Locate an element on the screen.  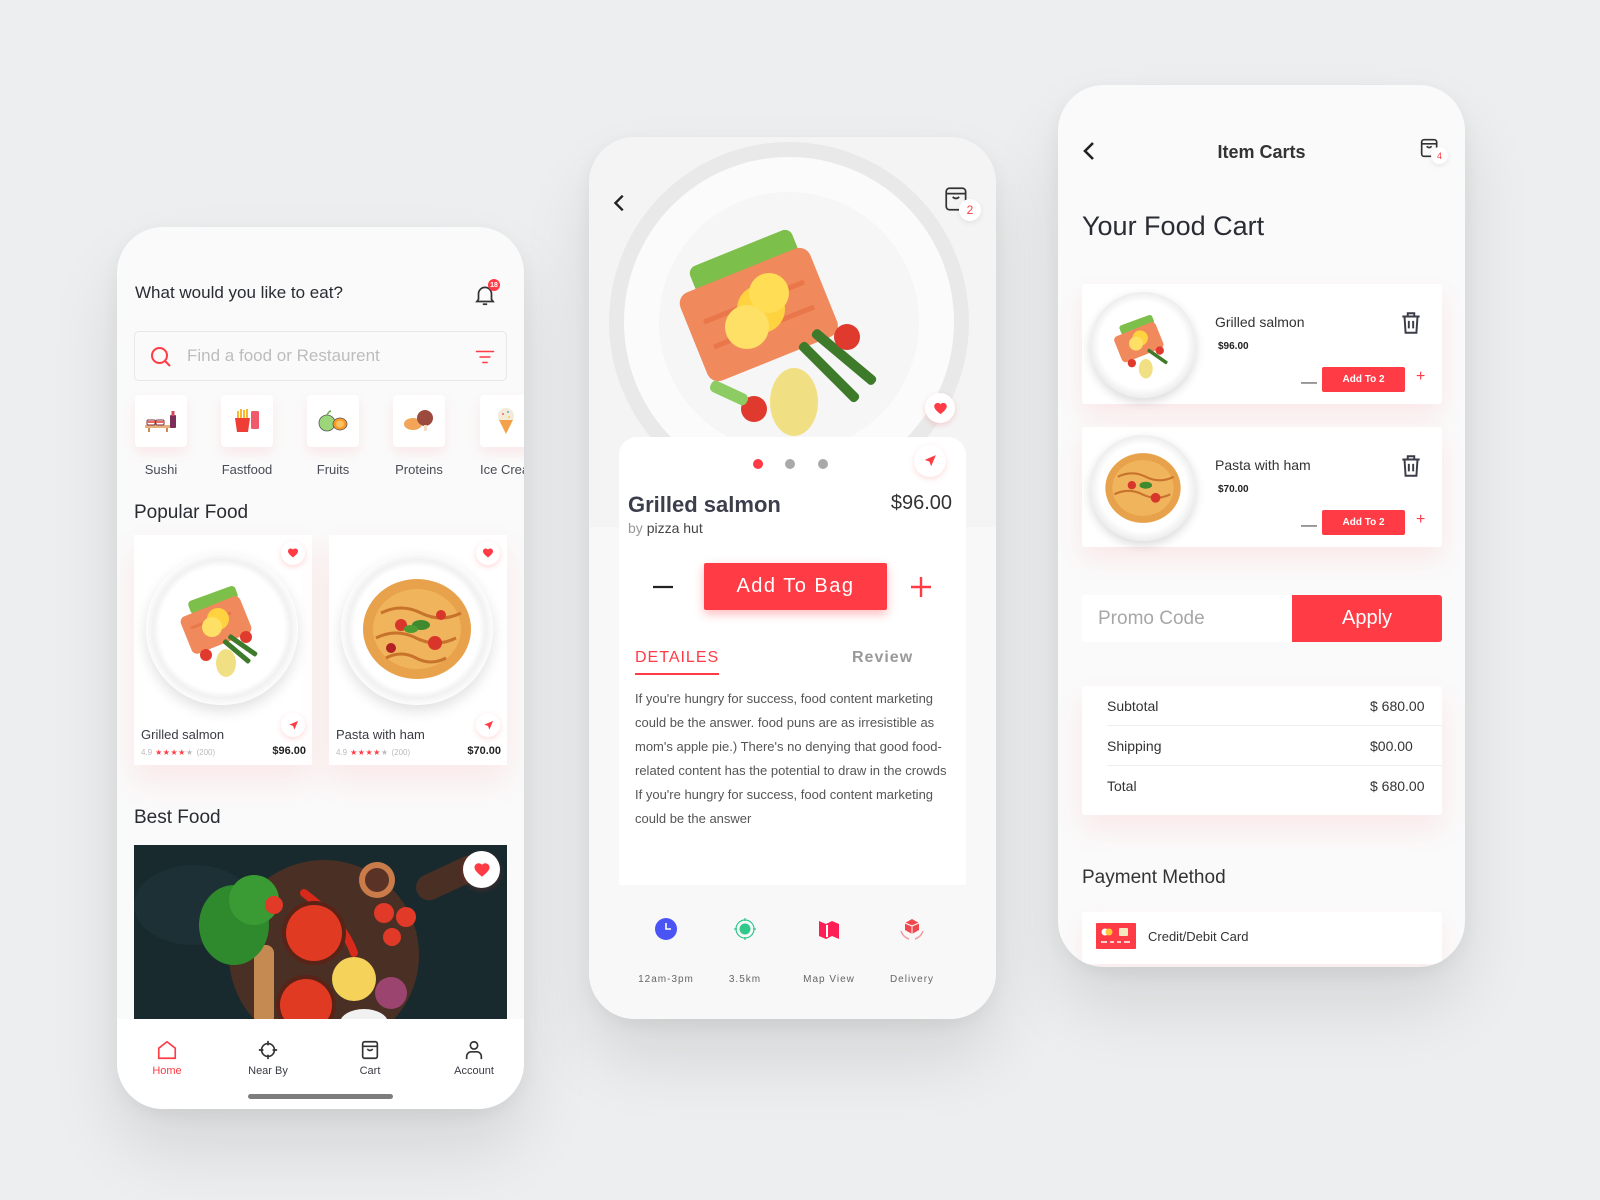
search-input is located at coordinates (322, 356).